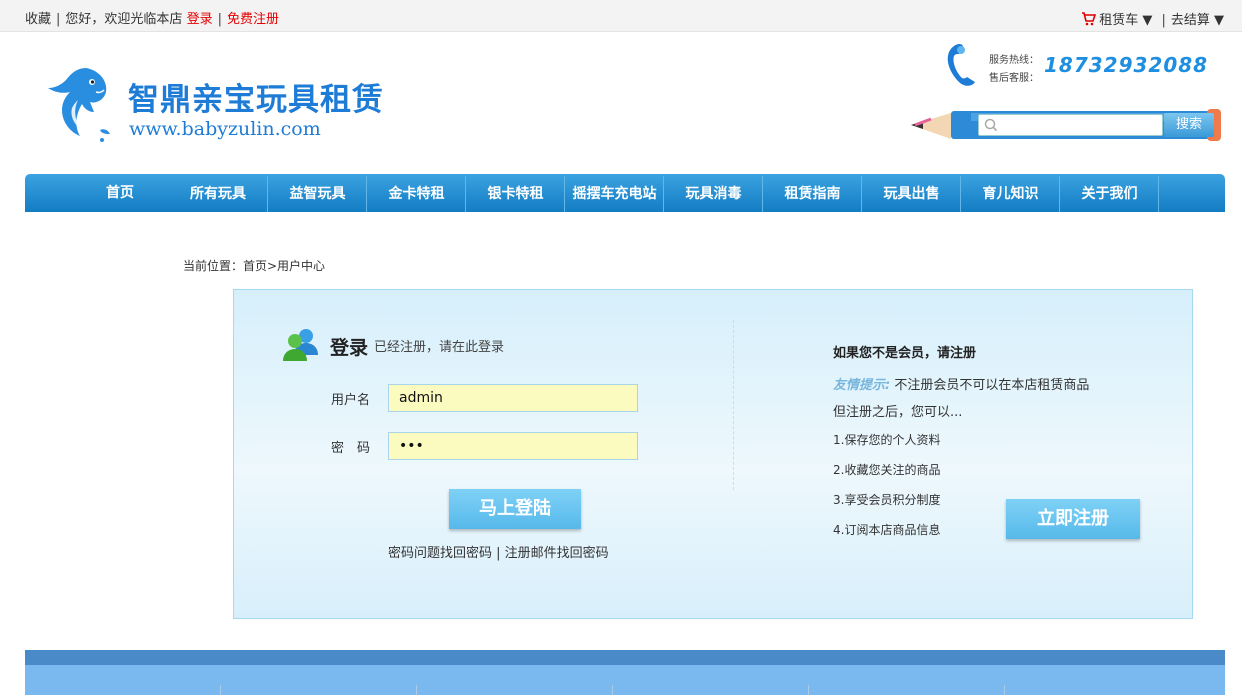  Describe the element at coordinates (439, 347) in the screenshot. I see `login-subtitle: 已经注册，请在此登录` at that location.